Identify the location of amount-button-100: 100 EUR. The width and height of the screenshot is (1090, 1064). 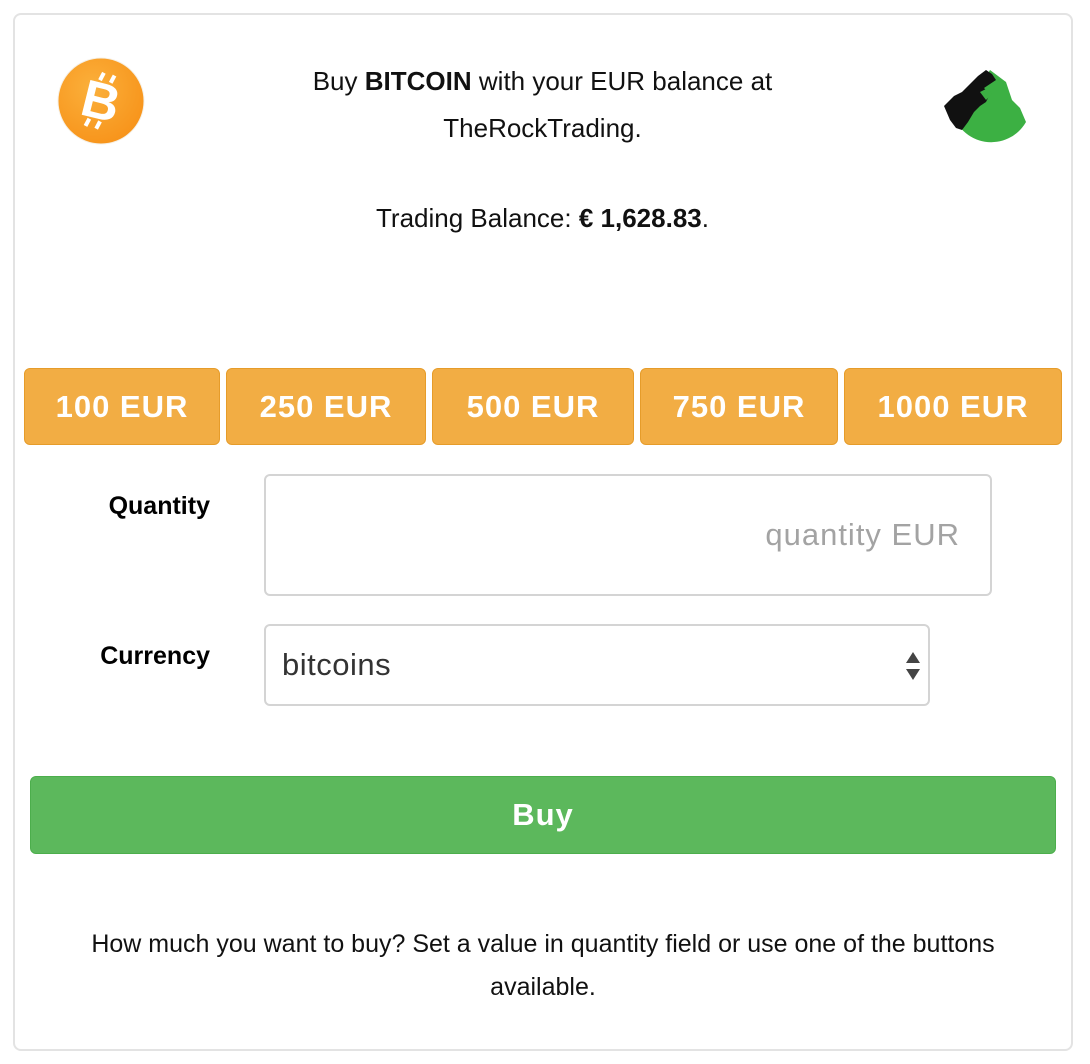
(122, 406).